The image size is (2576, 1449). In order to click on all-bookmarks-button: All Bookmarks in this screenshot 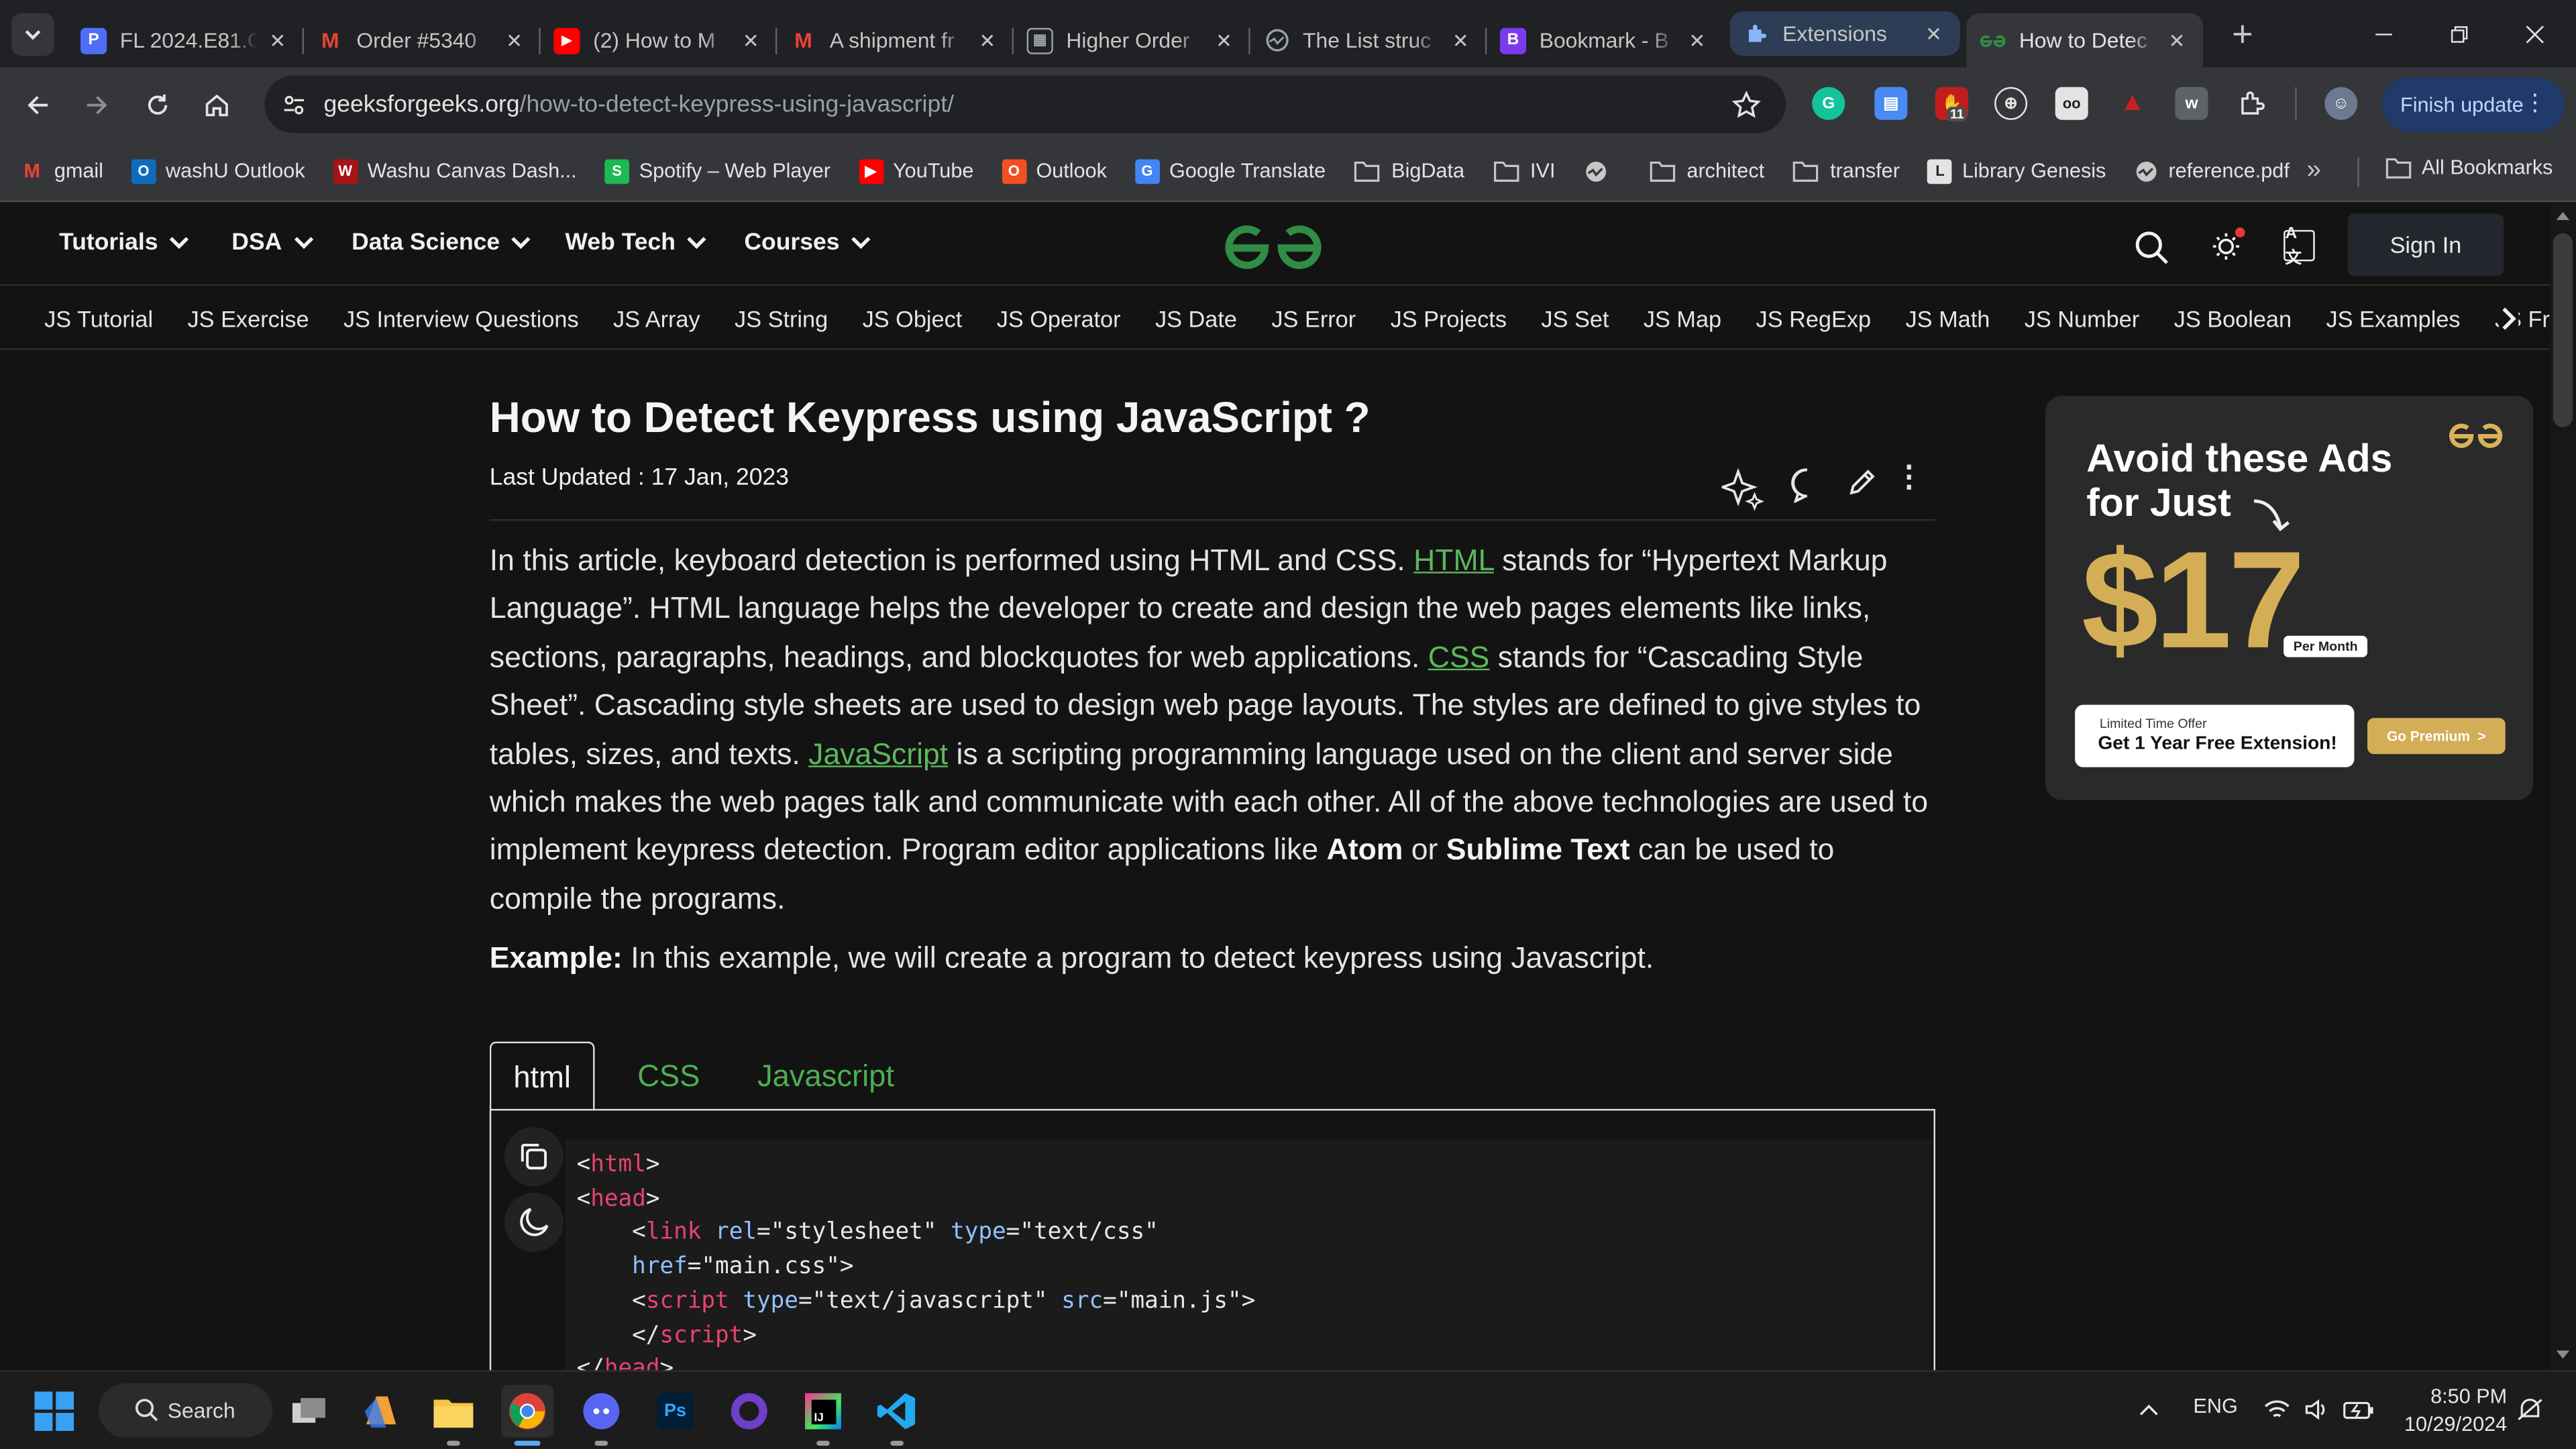, I will do `click(2469, 167)`.